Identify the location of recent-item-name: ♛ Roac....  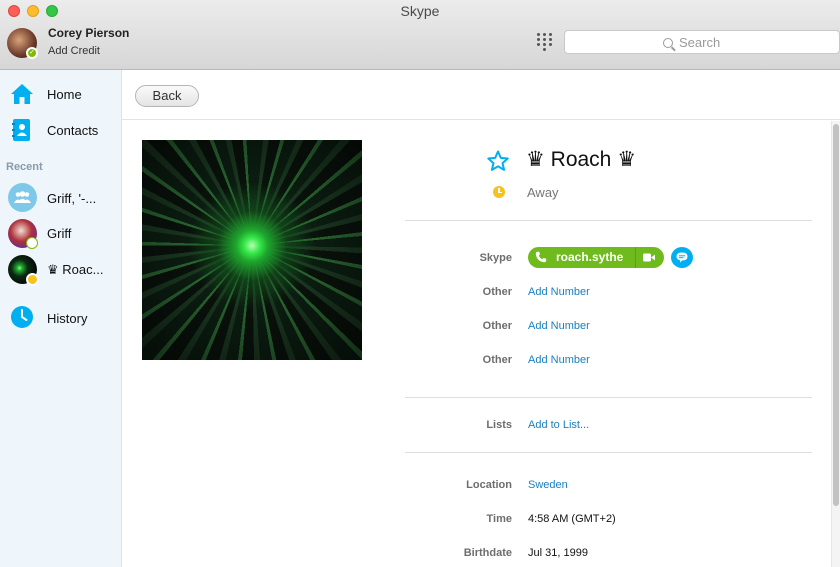
(75, 269).